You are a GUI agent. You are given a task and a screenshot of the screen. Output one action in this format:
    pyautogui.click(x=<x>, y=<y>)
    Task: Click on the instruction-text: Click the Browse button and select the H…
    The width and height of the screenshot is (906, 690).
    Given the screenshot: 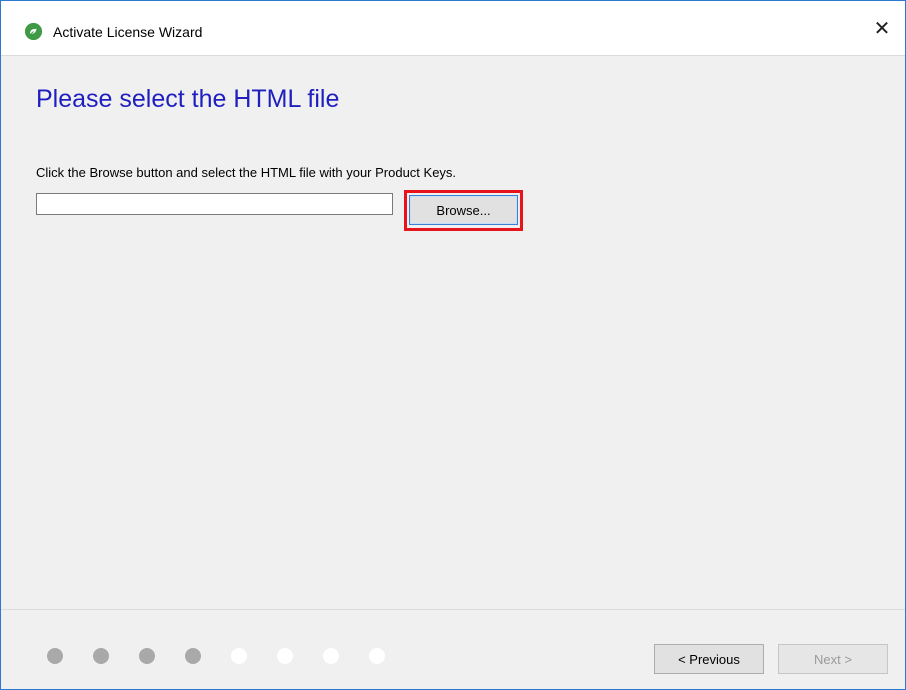 What is the action you would take?
    pyautogui.click(x=246, y=172)
    